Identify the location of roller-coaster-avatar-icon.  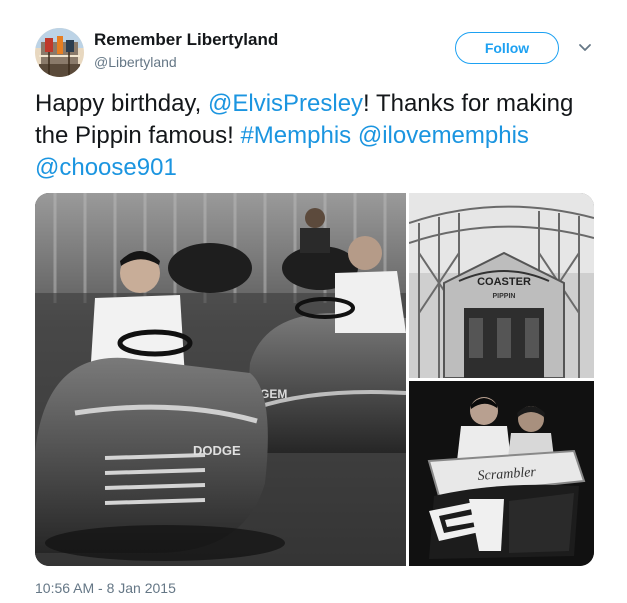
(59, 52).